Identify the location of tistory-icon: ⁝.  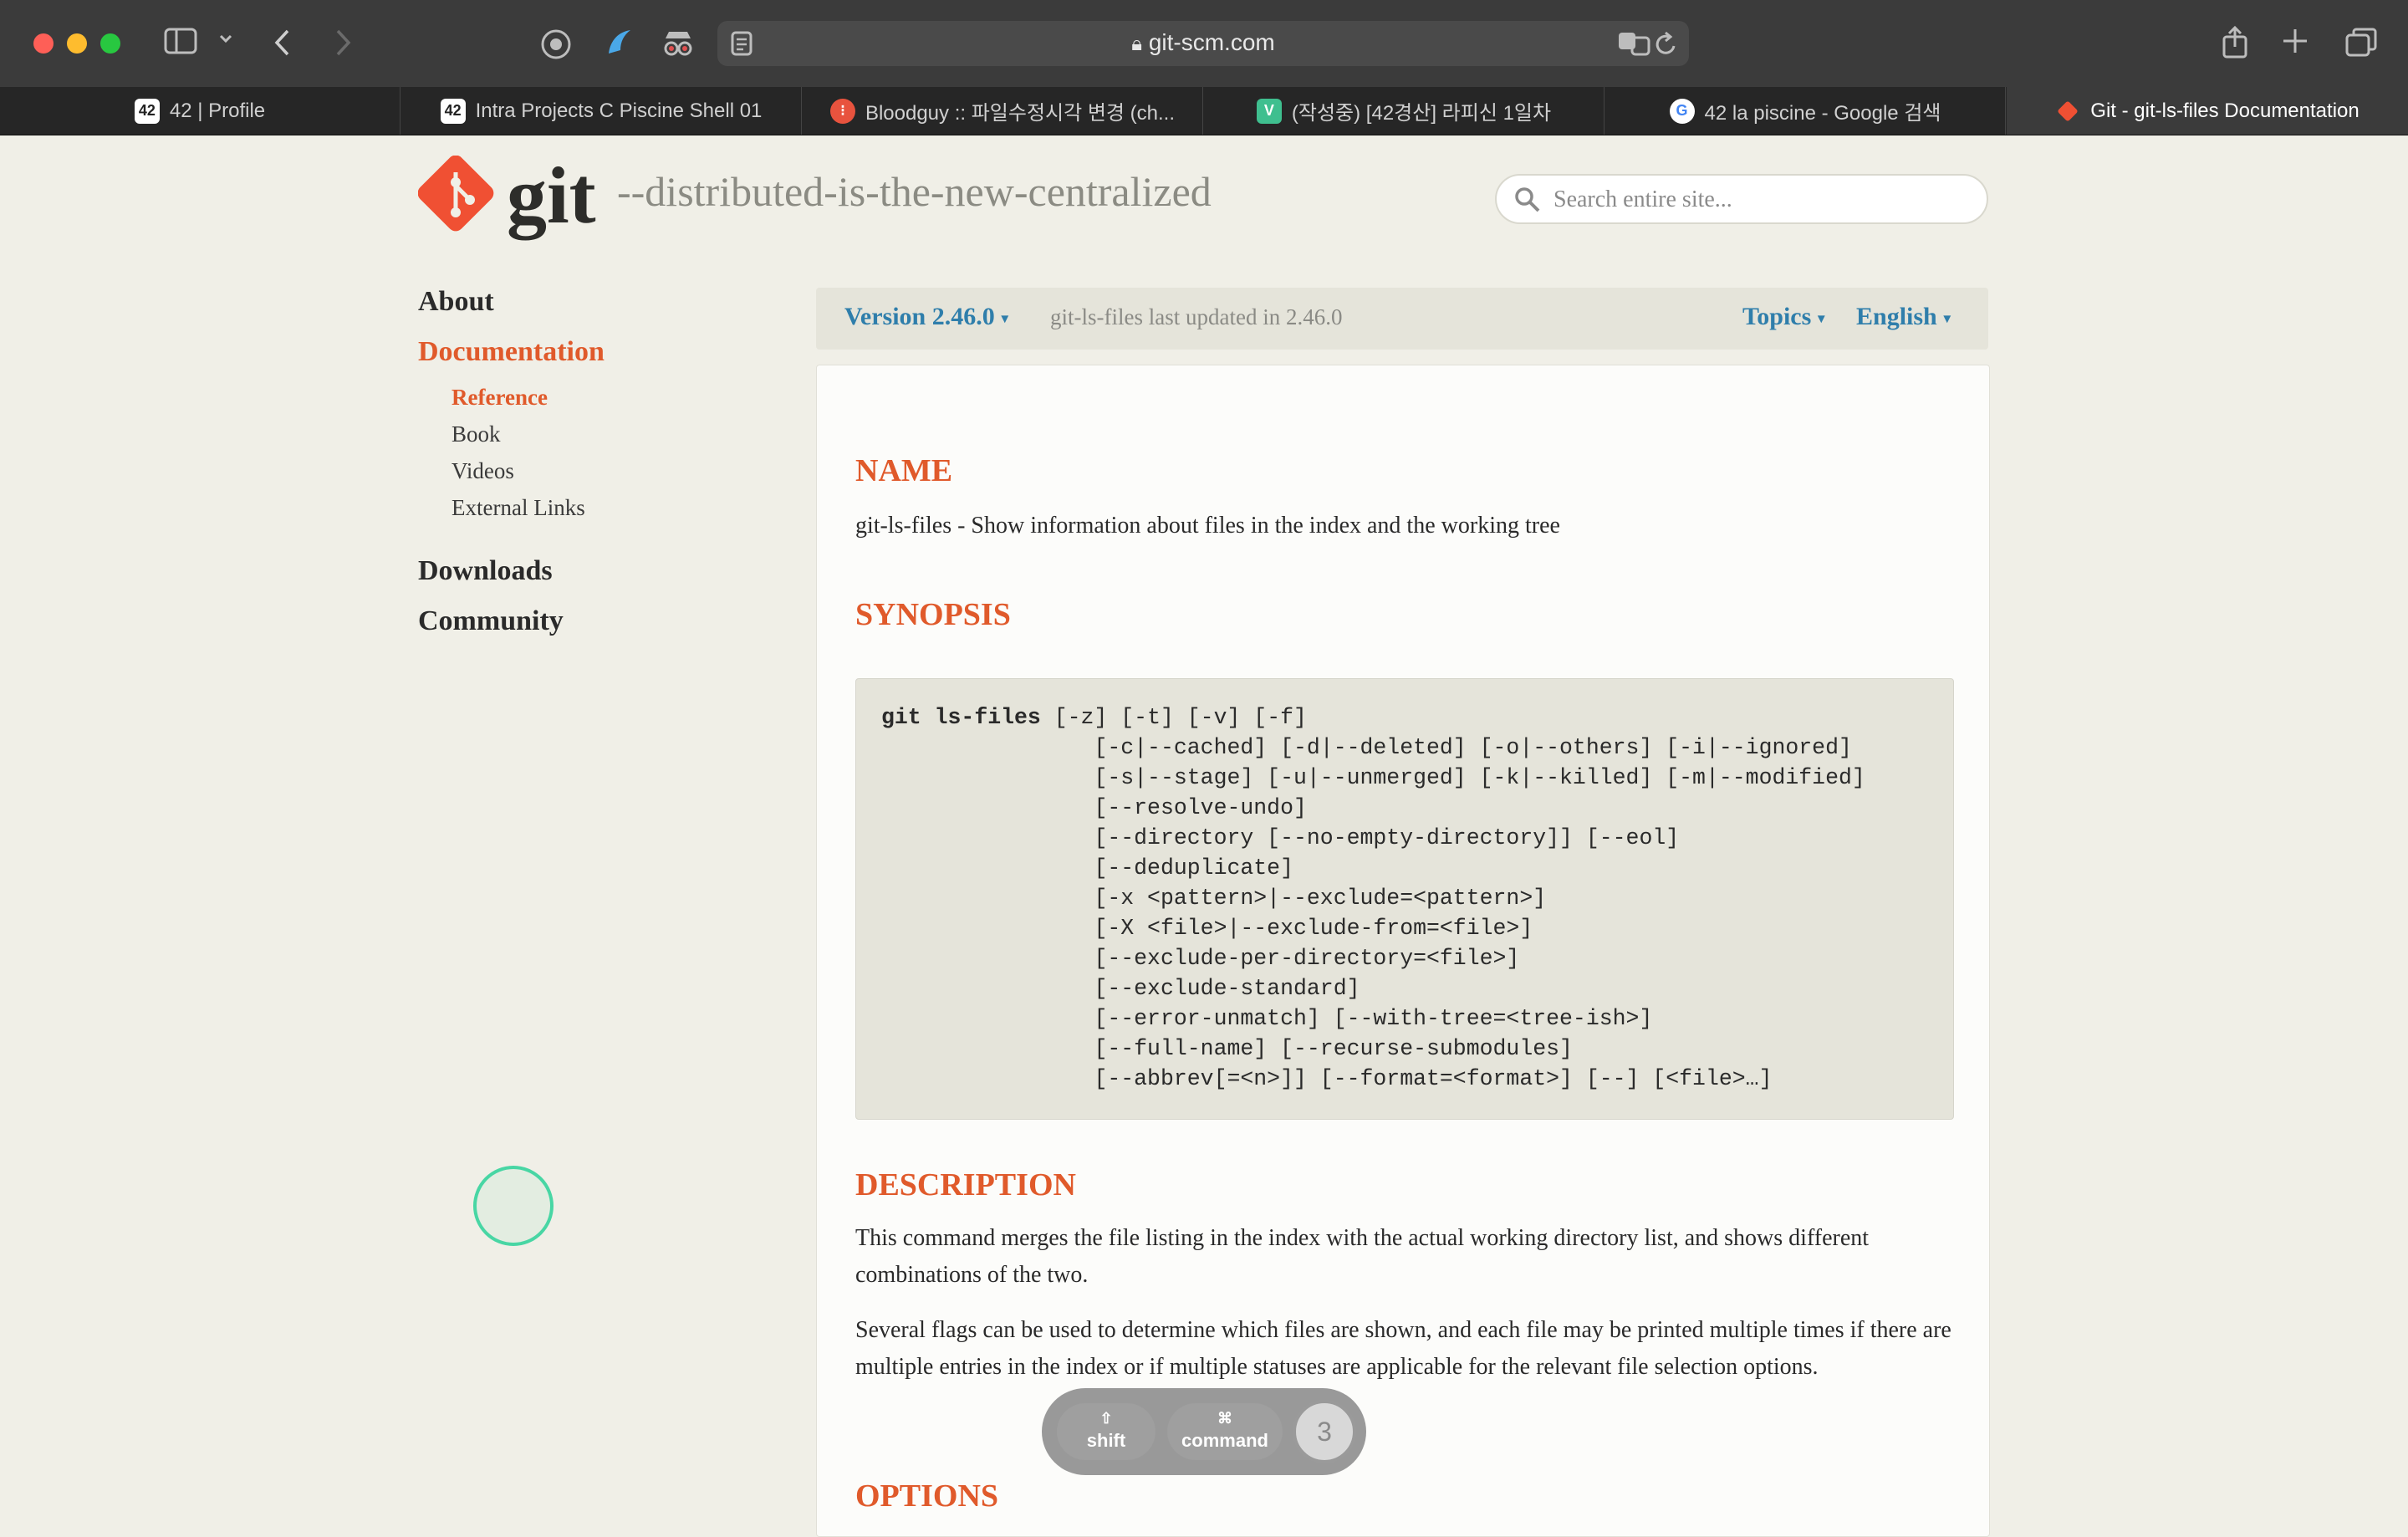
(842, 111).